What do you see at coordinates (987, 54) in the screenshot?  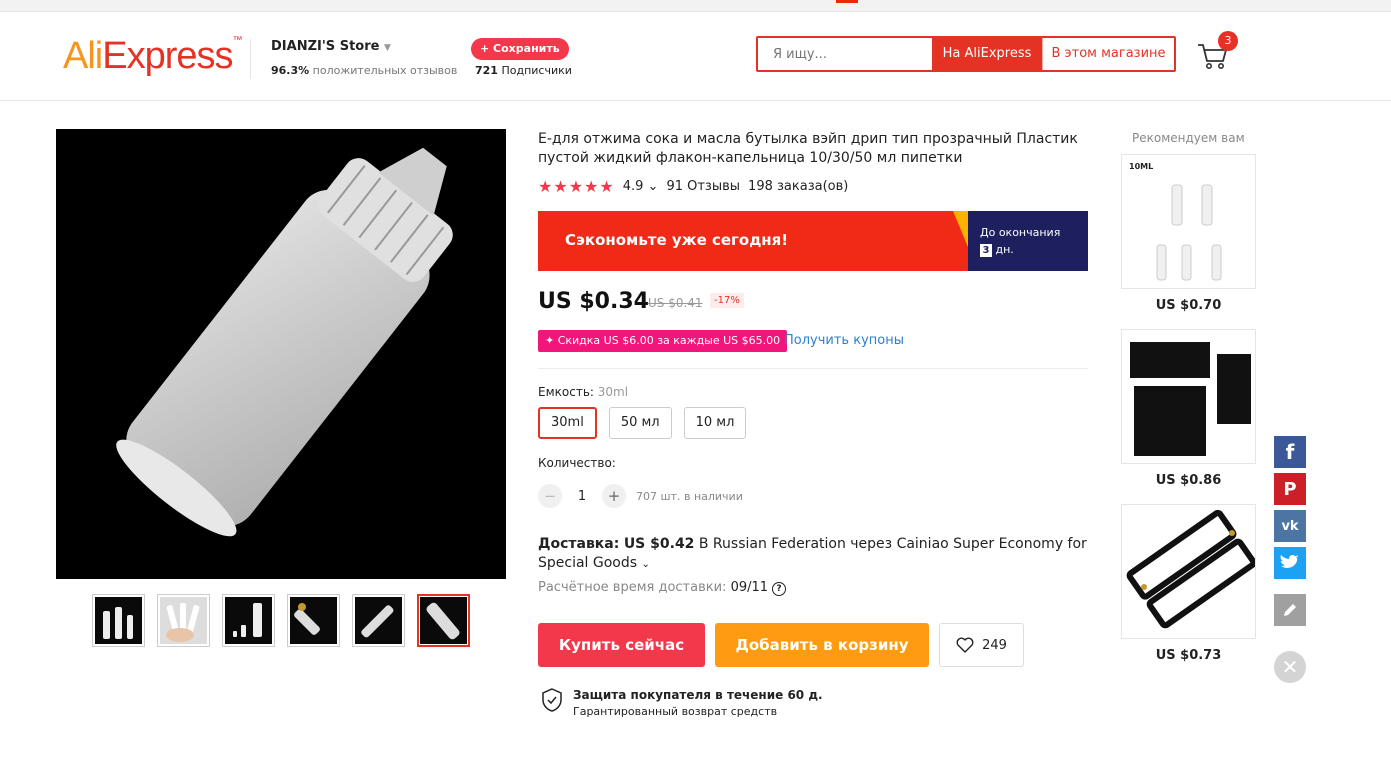 I see `search-aliexpress-button: На AliExpress` at bounding box center [987, 54].